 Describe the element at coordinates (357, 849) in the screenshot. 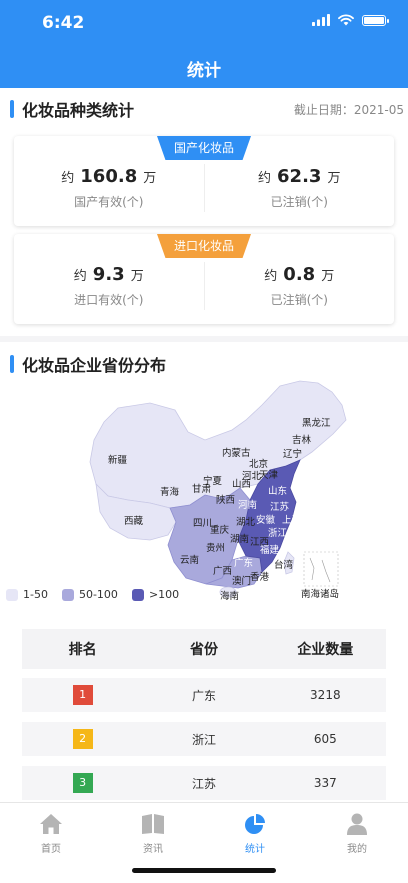

I see `tab-label: 我的` at that location.